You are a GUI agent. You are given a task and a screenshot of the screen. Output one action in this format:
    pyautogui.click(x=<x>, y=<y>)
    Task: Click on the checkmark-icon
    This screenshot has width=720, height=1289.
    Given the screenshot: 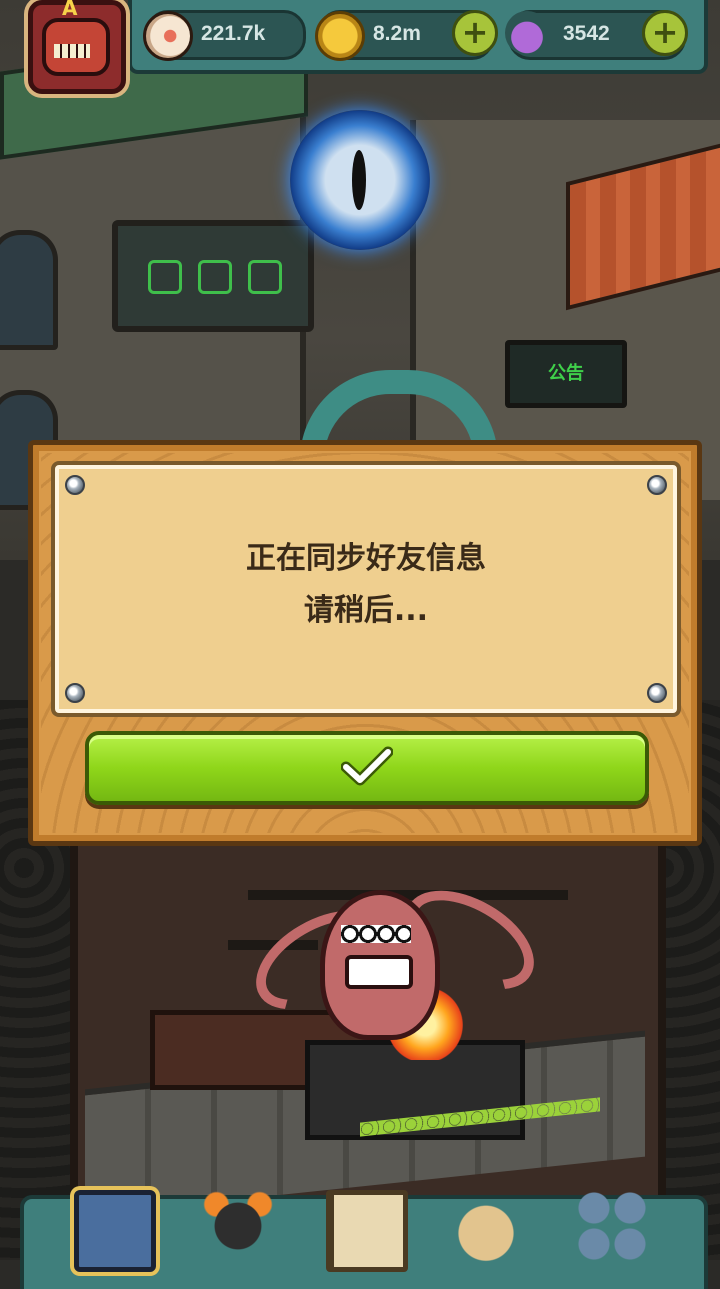 What is the action you would take?
    pyautogui.click(x=367, y=766)
    